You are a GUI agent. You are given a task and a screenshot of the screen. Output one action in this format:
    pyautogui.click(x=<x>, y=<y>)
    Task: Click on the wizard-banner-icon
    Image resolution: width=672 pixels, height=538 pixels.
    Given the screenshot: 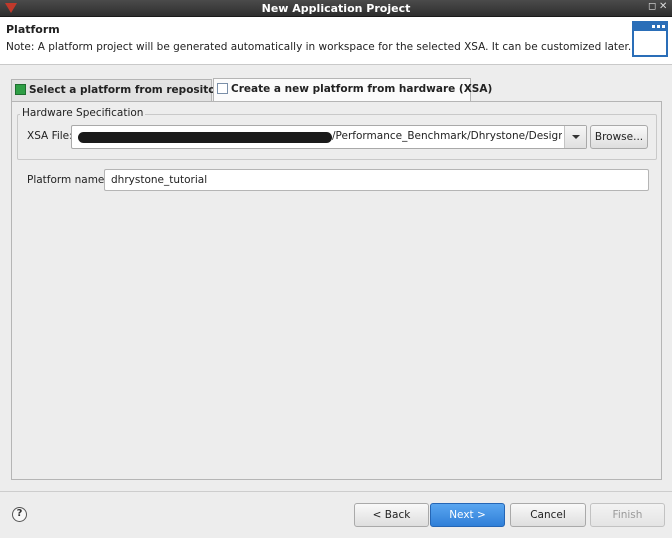 What is the action you would take?
    pyautogui.click(x=650, y=39)
    